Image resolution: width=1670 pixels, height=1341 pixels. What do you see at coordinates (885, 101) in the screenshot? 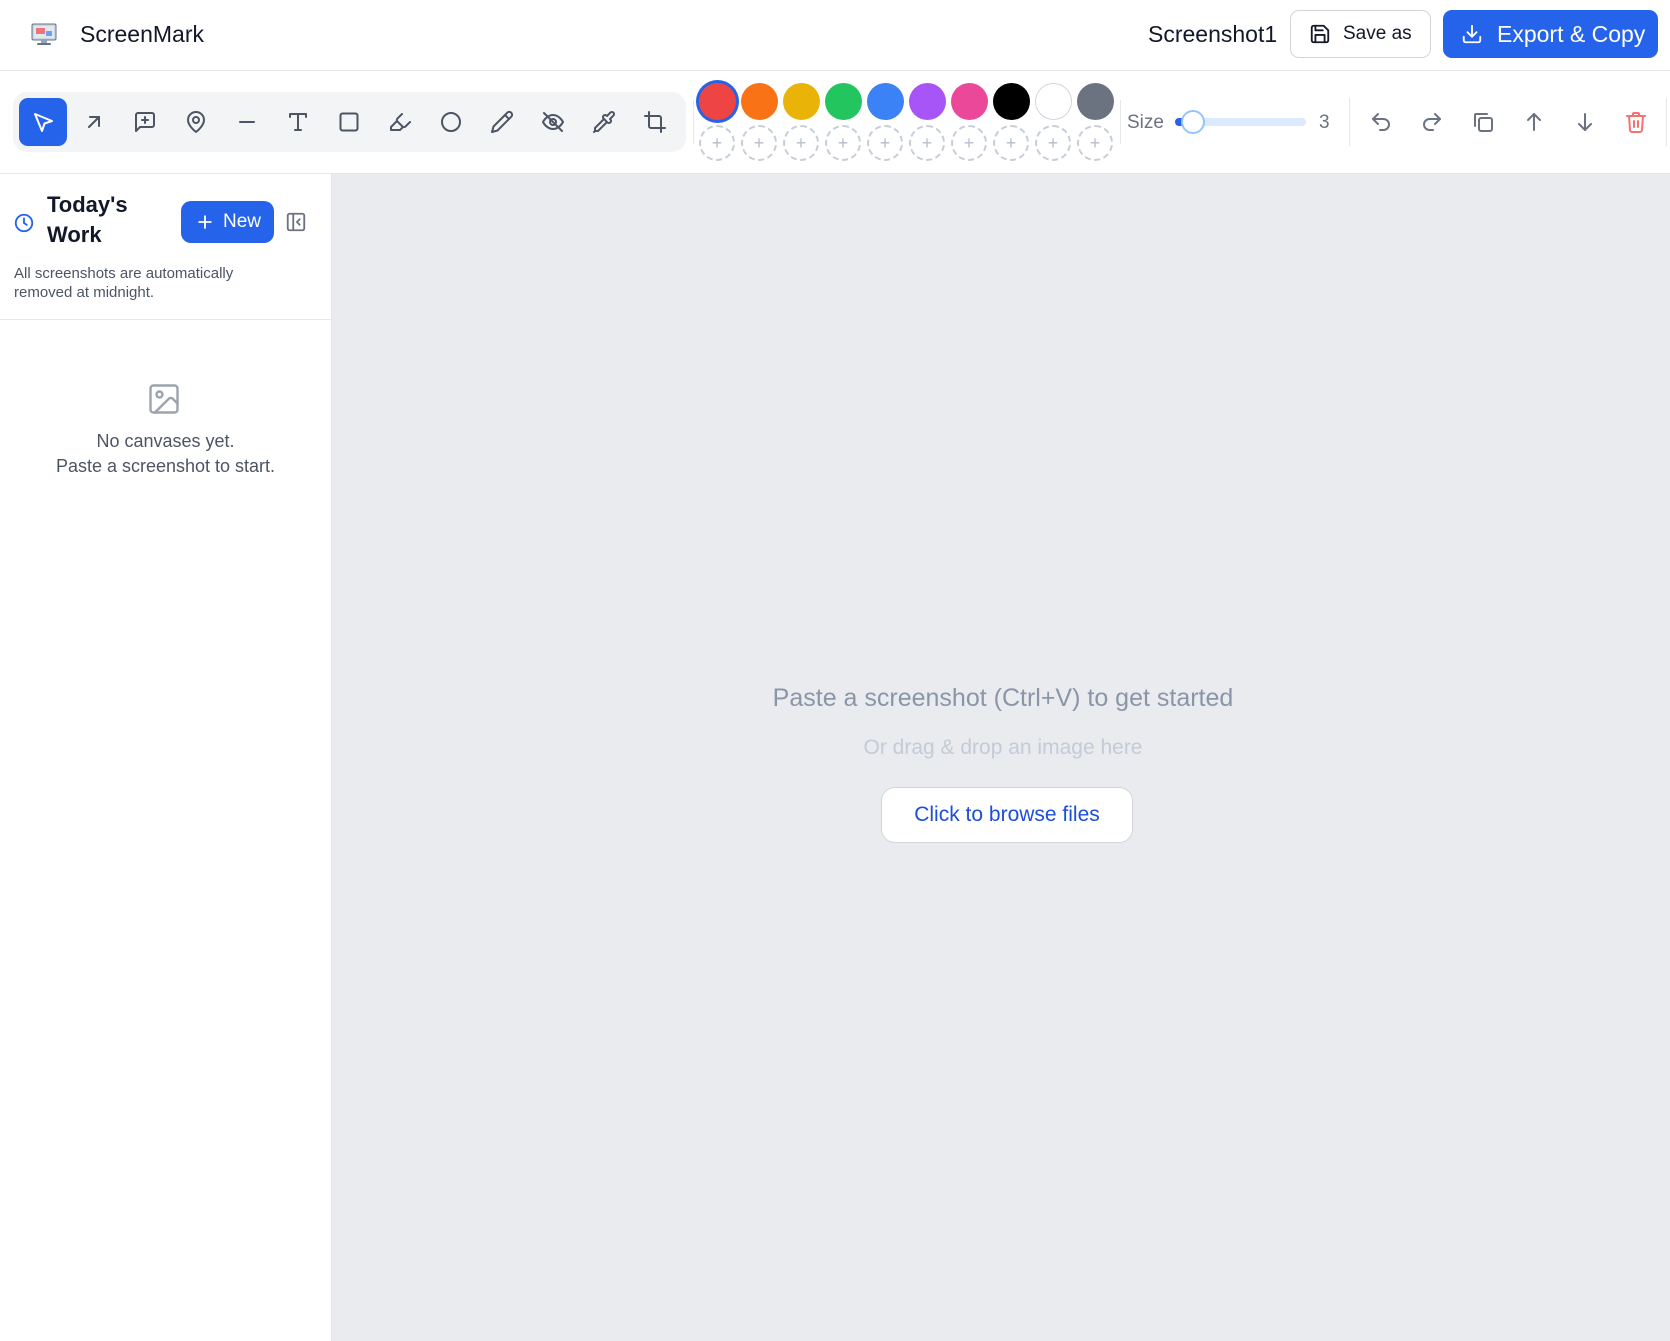
I see `color-swatch-blue` at bounding box center [885, 101].